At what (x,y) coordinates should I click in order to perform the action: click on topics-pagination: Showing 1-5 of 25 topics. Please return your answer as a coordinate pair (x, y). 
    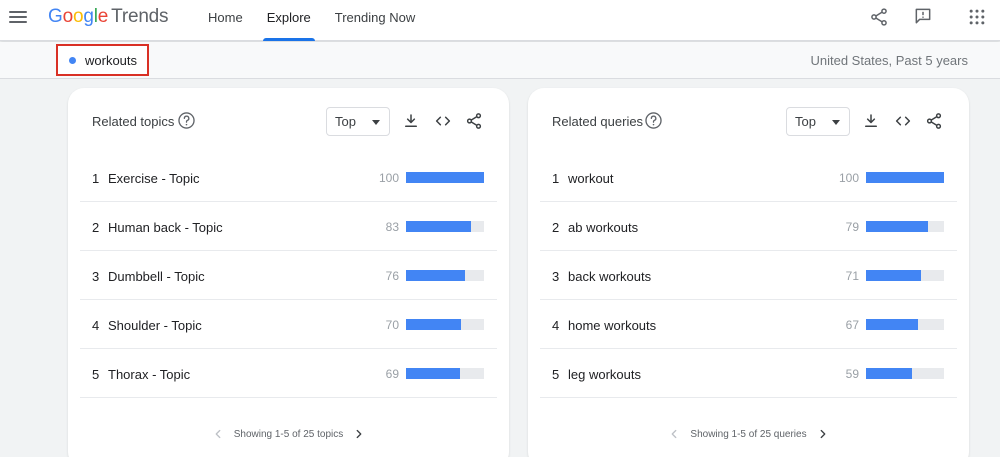
    Looking at the image, I should click on (288, 434).